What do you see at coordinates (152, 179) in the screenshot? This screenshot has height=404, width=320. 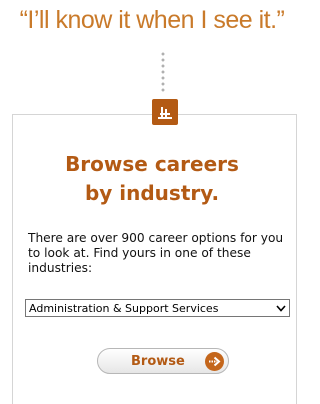 I see `card-headline: Browse careers by industry.` at bounding box center [152, 179].